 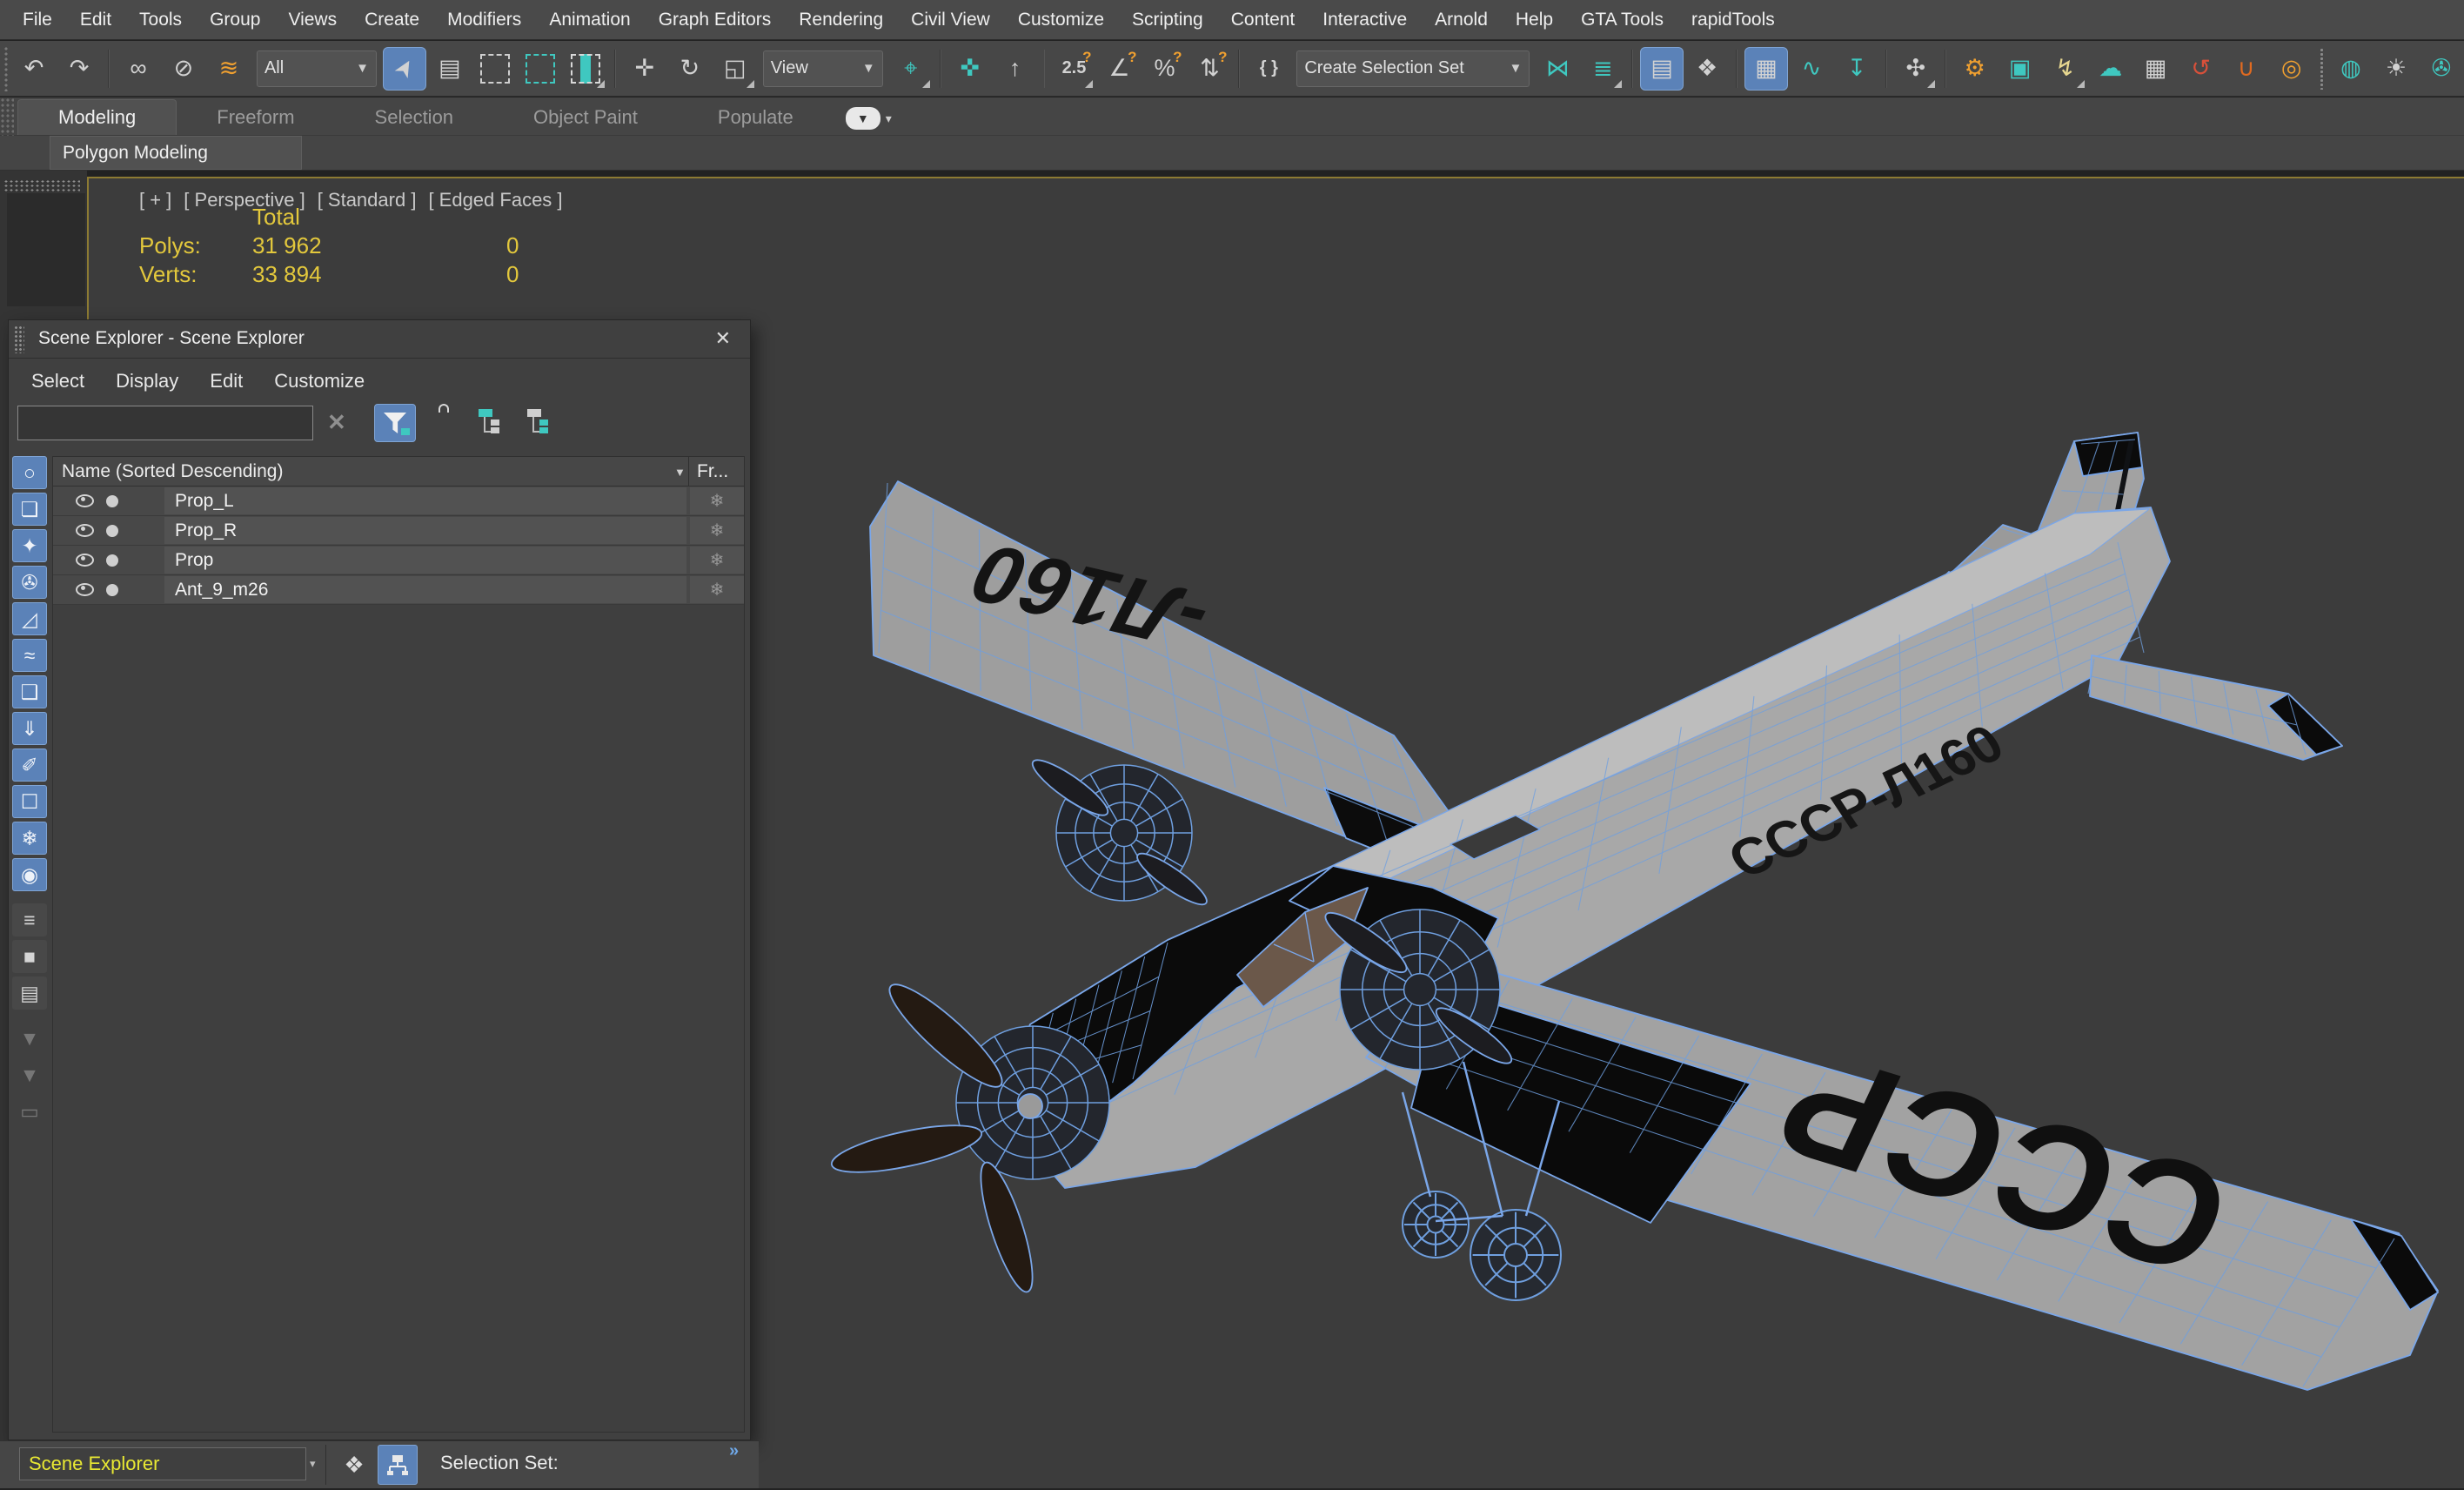 What do you see at coordinates (204, 502) in the screenshot?
I see `object-name: Prop_L` at bounding box center [204, 502].